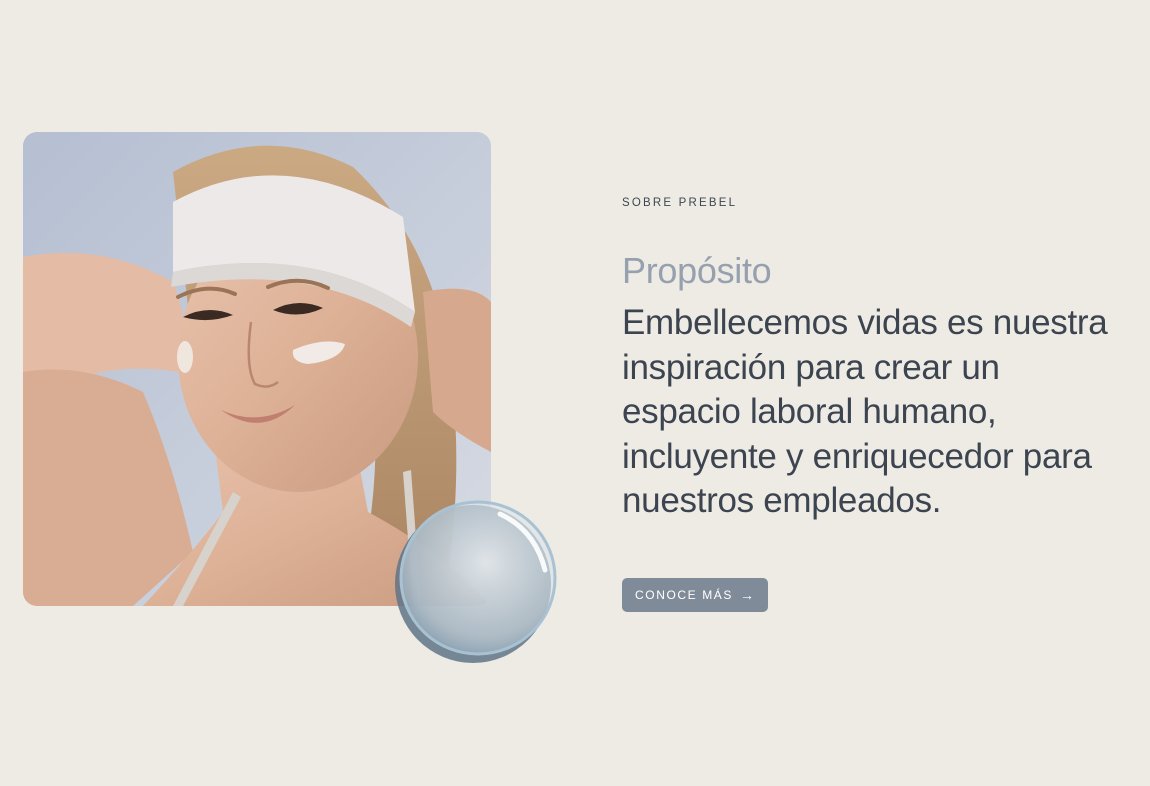 Image resolution: width=1150 pixels, height=786 pixels. I want to click on arrow-right-icon: →, so click(747, 595).